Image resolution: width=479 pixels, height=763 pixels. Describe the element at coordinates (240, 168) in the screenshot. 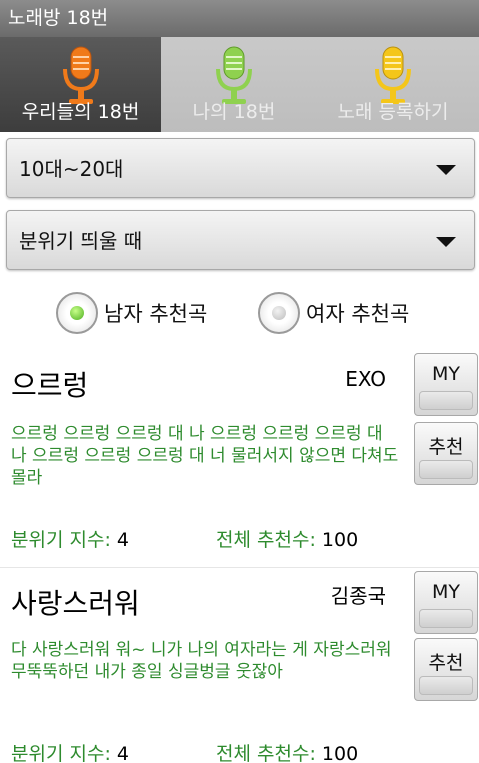

I see `age-group-dropdown: 10대~20대` at that location.